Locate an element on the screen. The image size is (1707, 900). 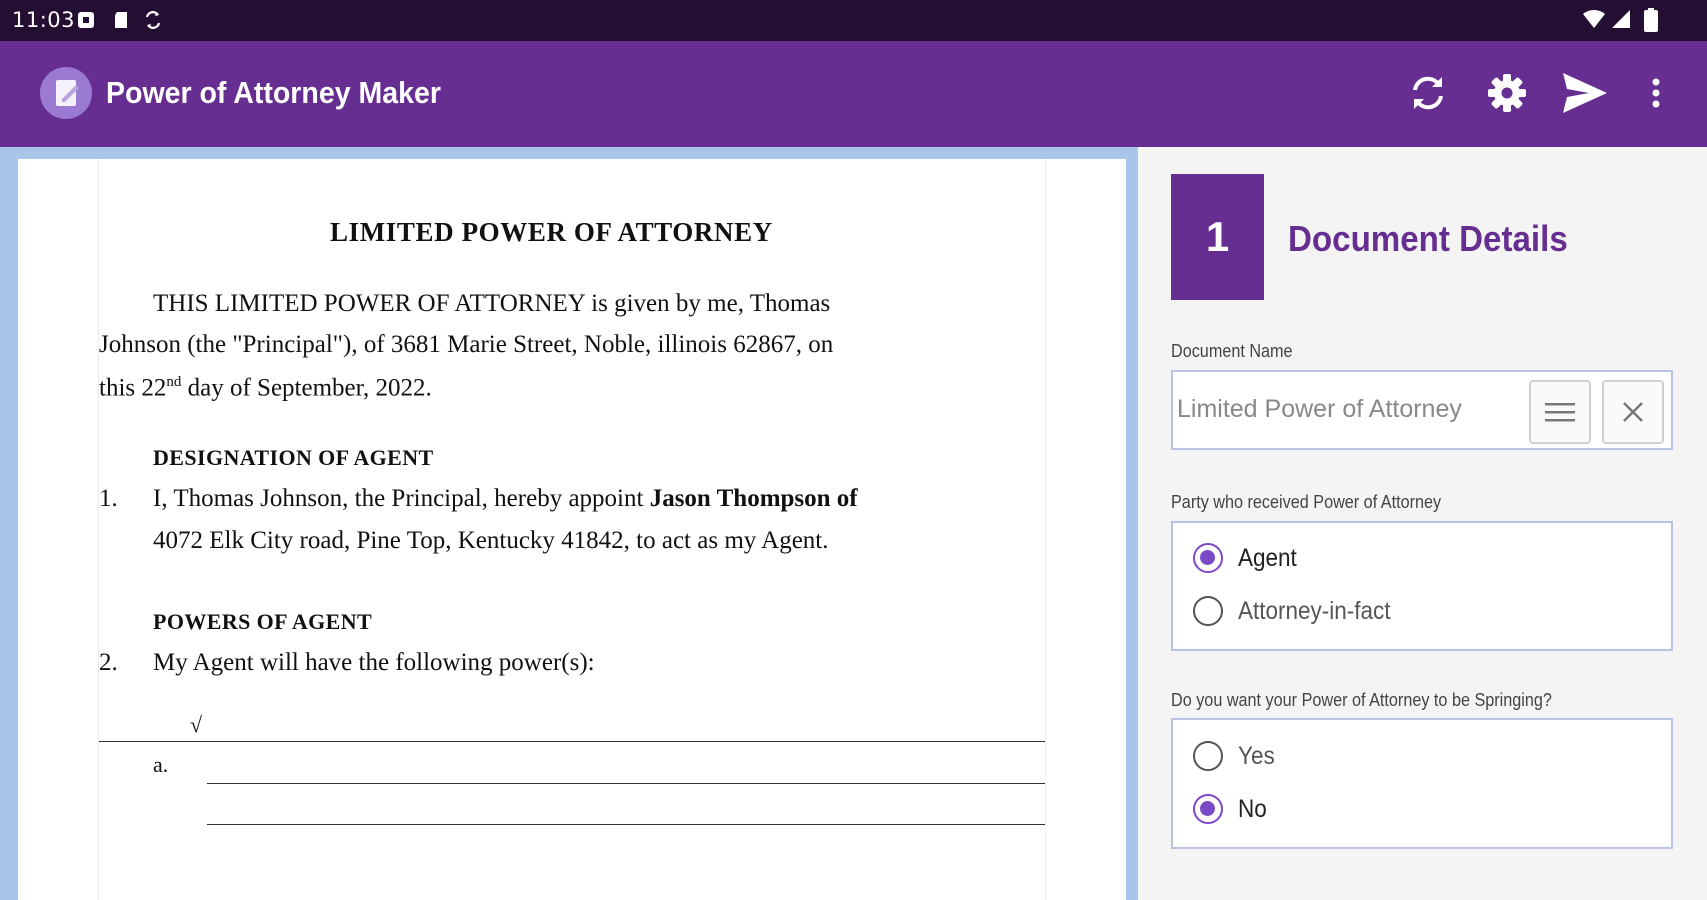
checkmark: √ is located at coordinates (196, 724).